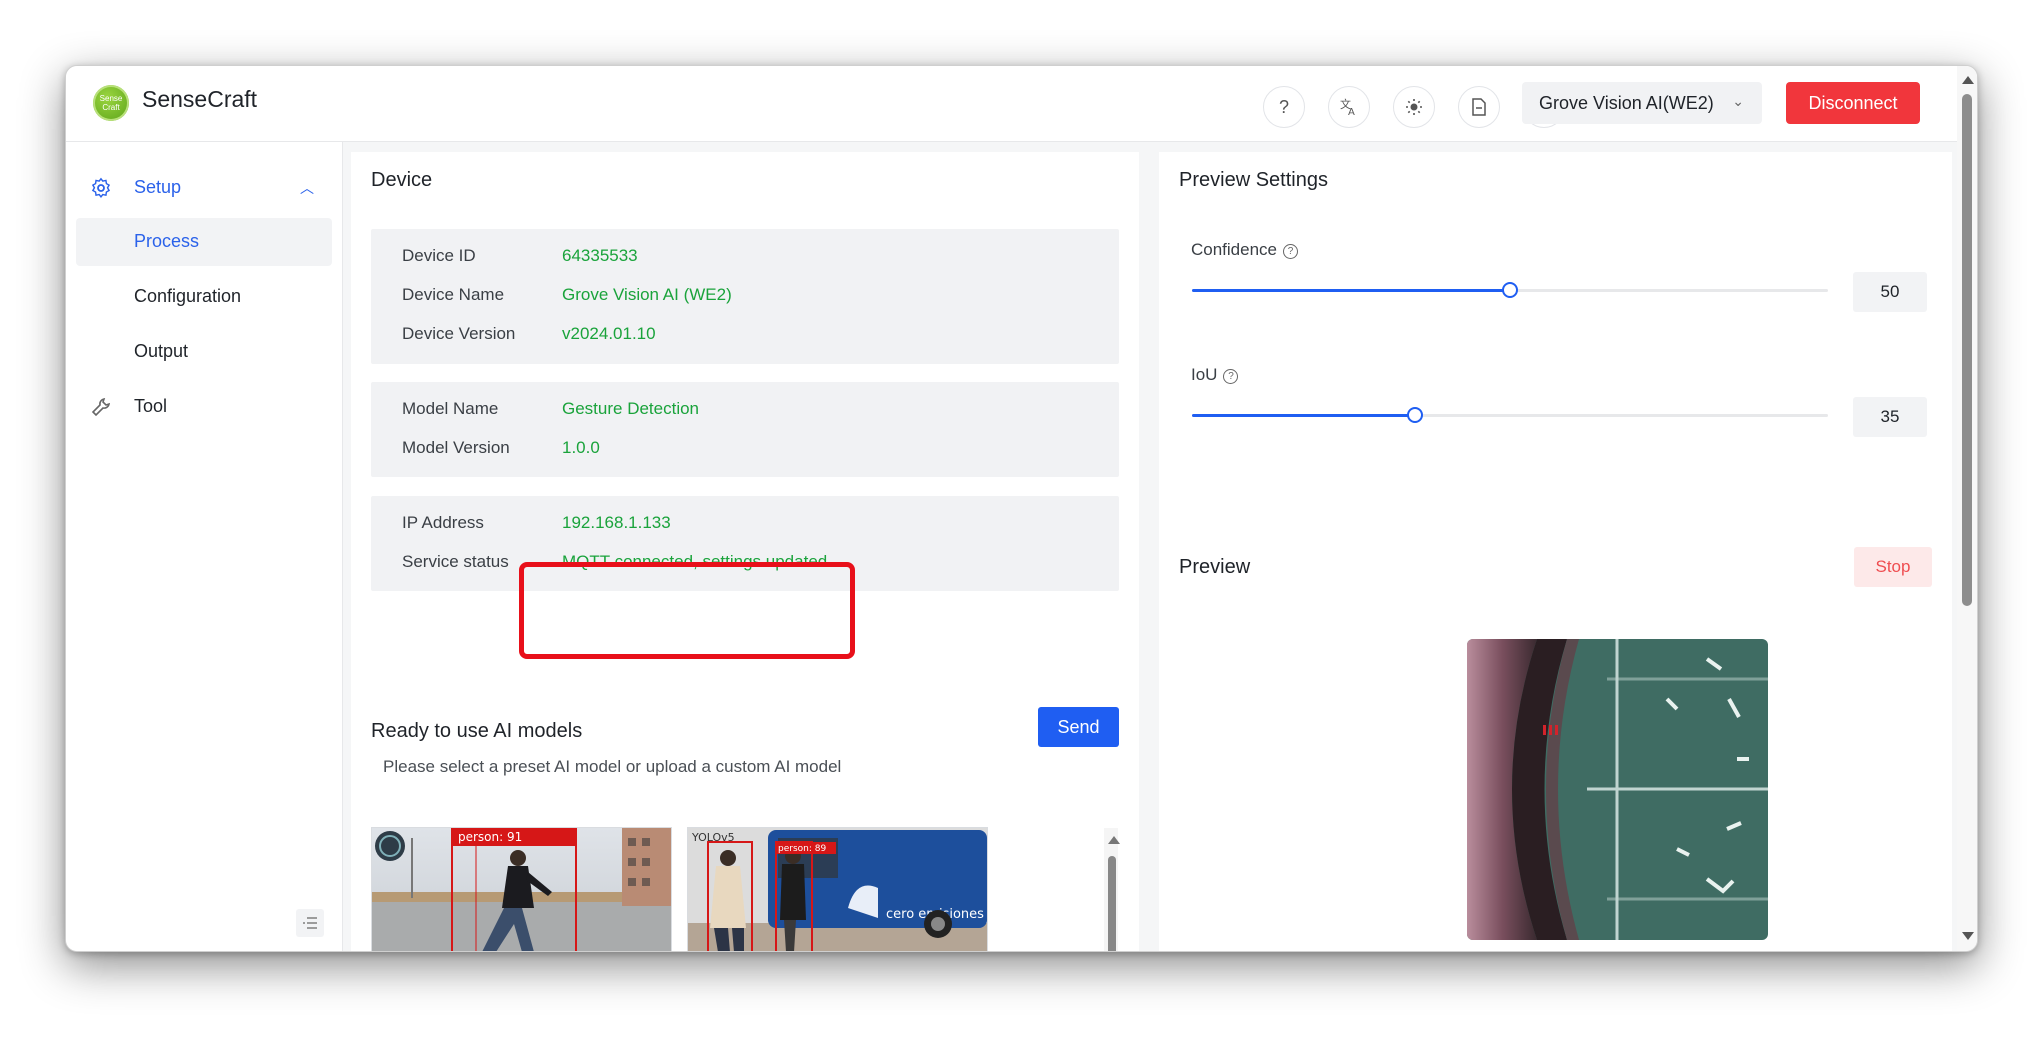 This screenshot has width=2040, height=1047. I want to click on iou-slider-fill, so click(1303, 415).